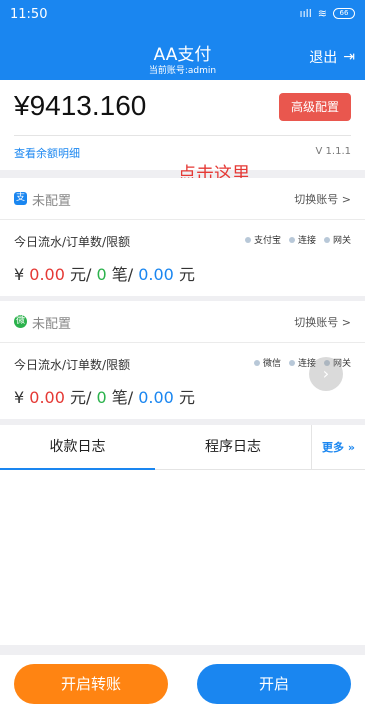 The image size is (365, 712). Describe the element at coordinates (182, 125) in the screenshot. I see `balance-card: ¥9413.160 高级配置 查看余额明细 V 1.1.1` at that location.